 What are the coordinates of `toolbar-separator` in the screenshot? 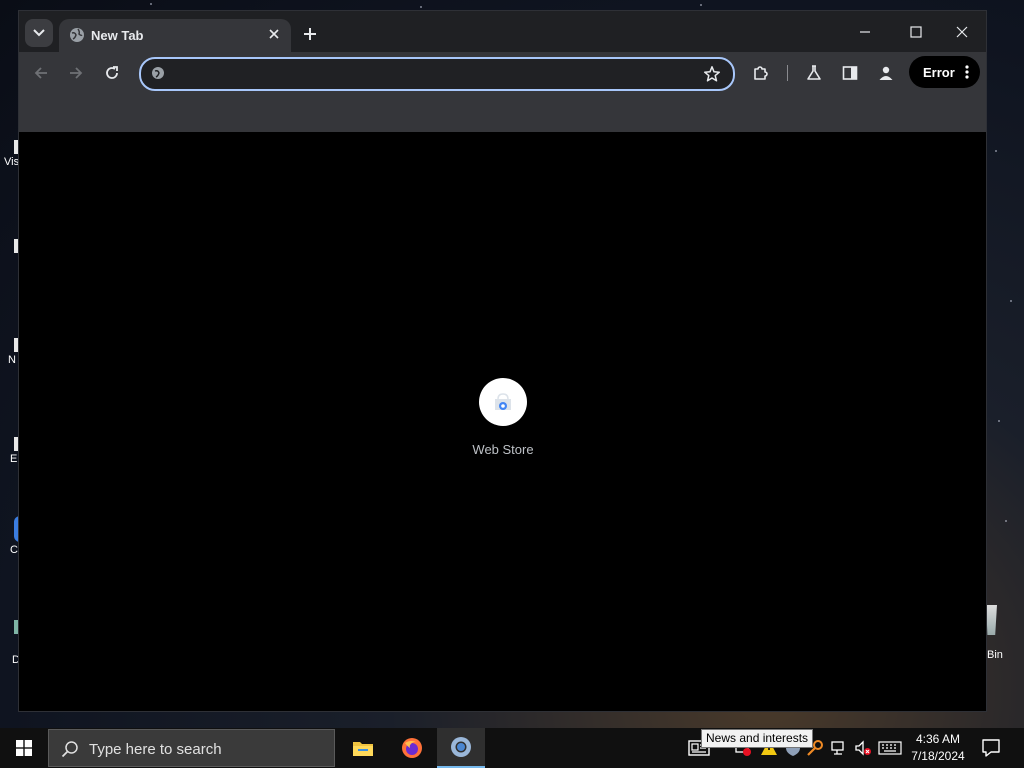 It's located at (787, 73).